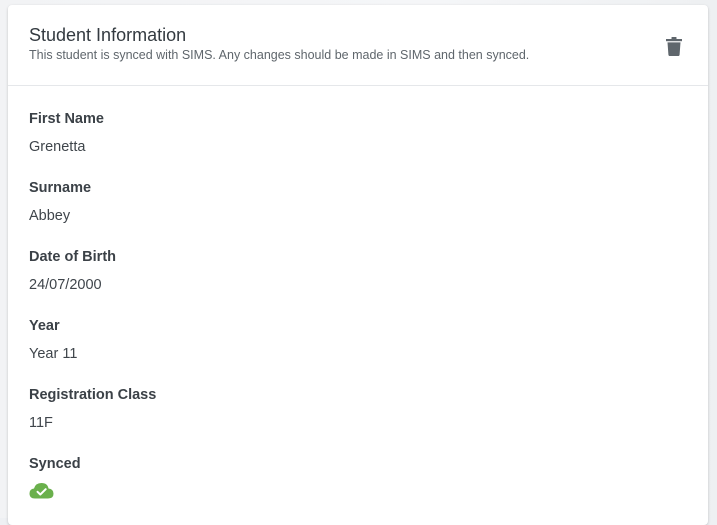 The height and width of the screenshot is (525, 717). Describe the element at coordinates (53, 340) in the screenshot. I see `field-year: Year Year 11` at that location.